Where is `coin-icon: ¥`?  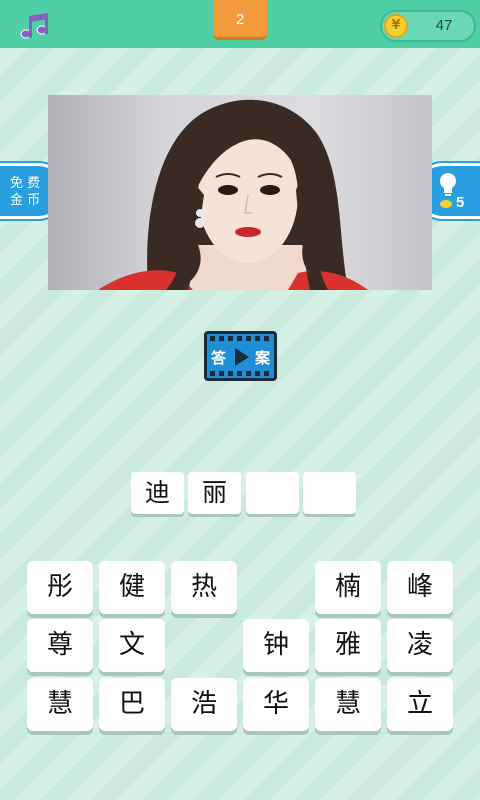 coin-icon: ¥ is located at coordinates (396, 26).